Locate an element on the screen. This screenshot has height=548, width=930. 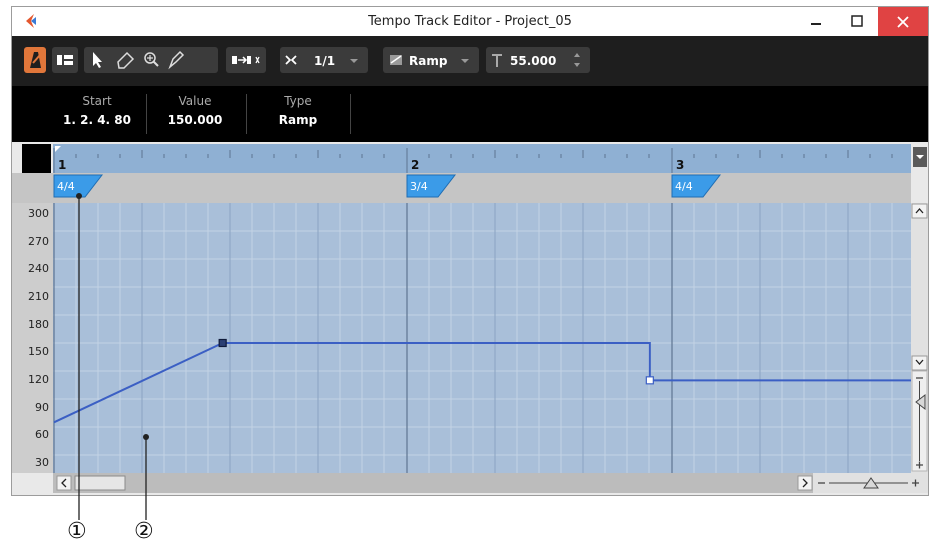
ruler-menu-button is located at coordinates (920, 157).